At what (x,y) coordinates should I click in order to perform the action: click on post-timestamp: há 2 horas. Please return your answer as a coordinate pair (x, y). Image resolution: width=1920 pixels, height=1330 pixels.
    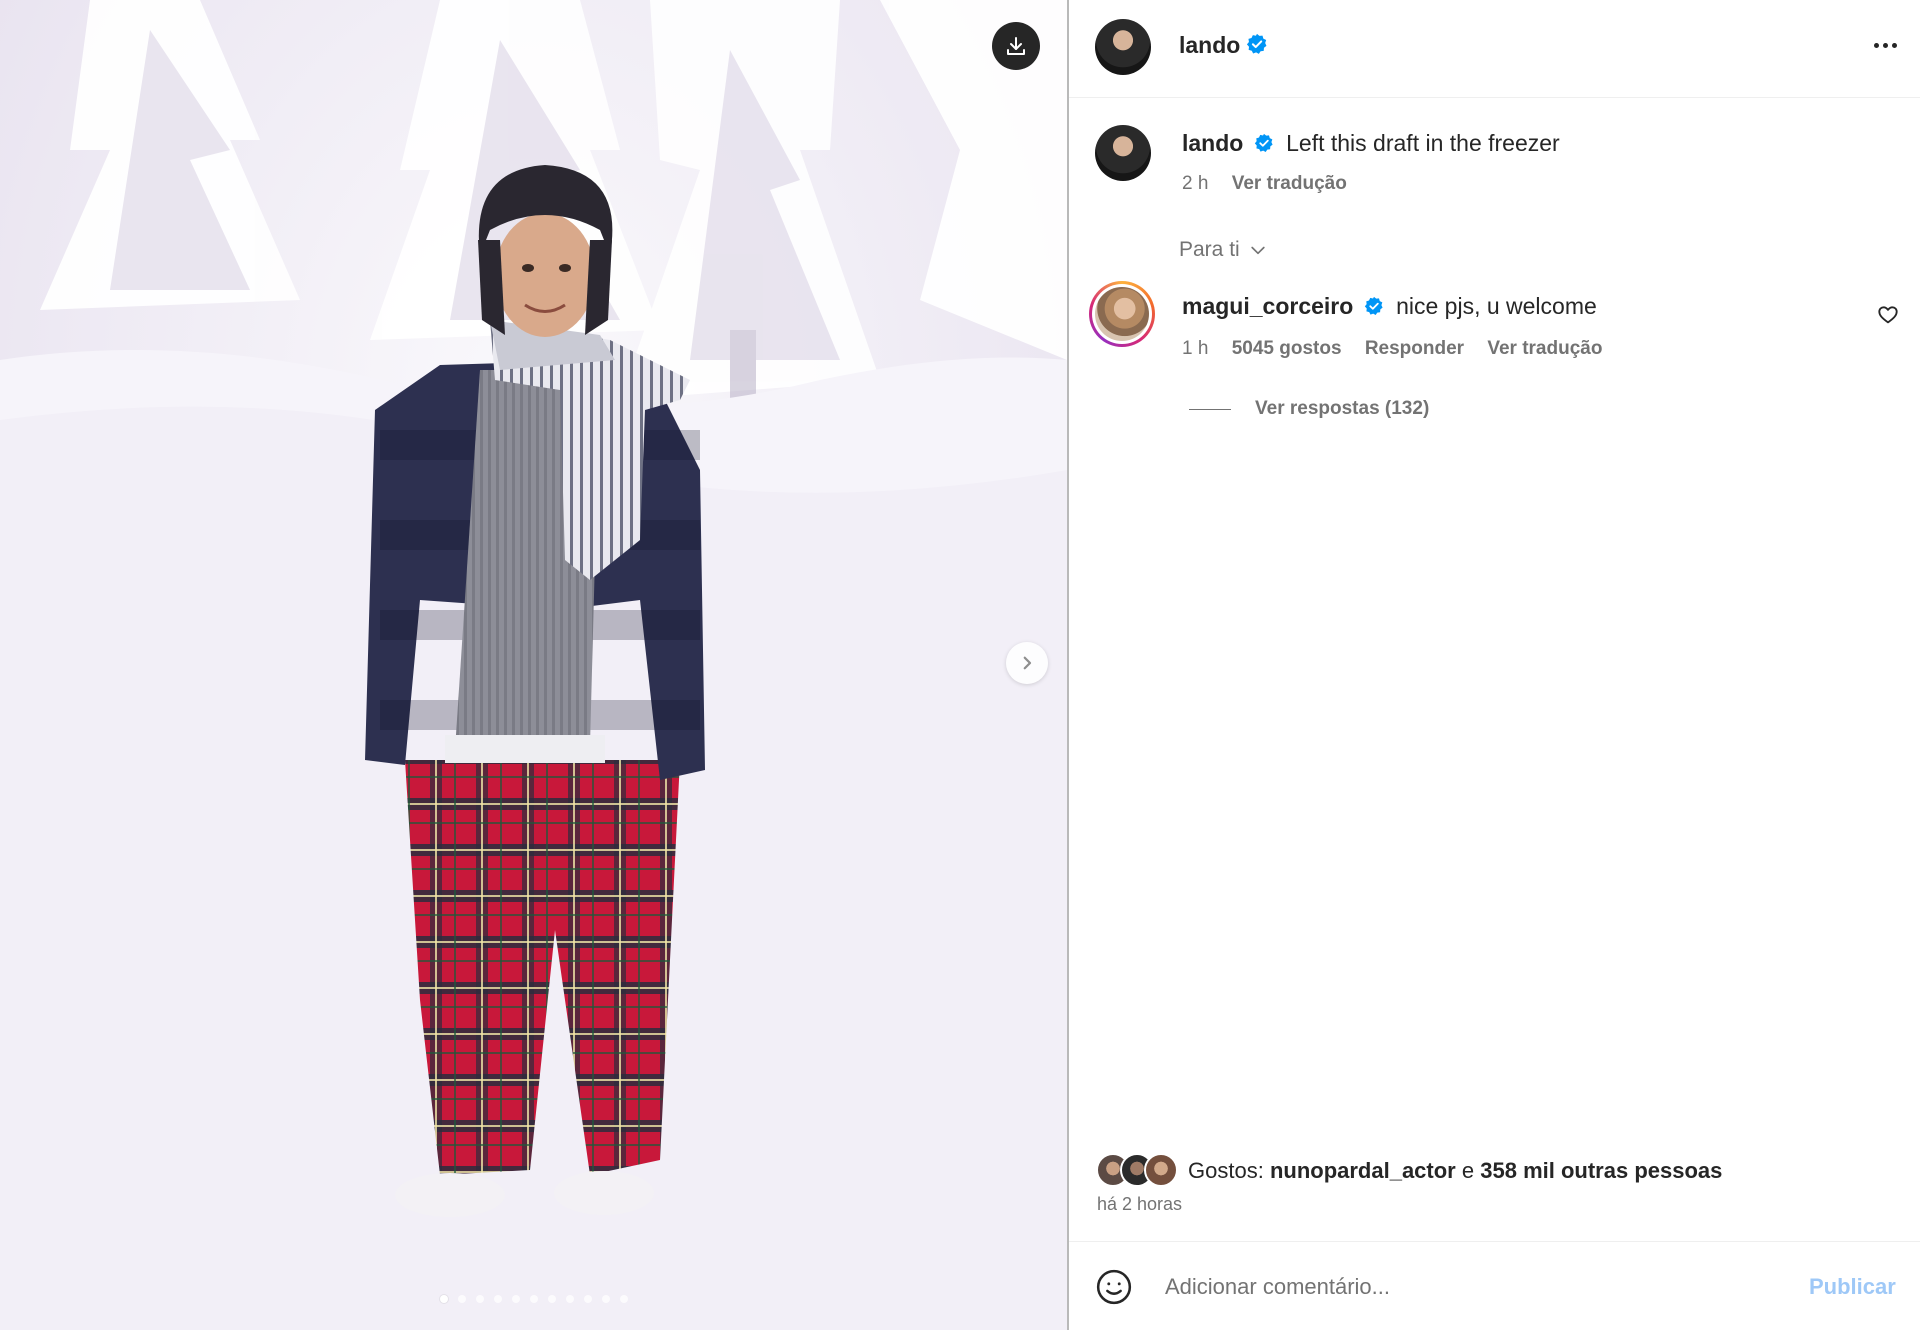
    Looking at the image, I should click on (1139, 1204).